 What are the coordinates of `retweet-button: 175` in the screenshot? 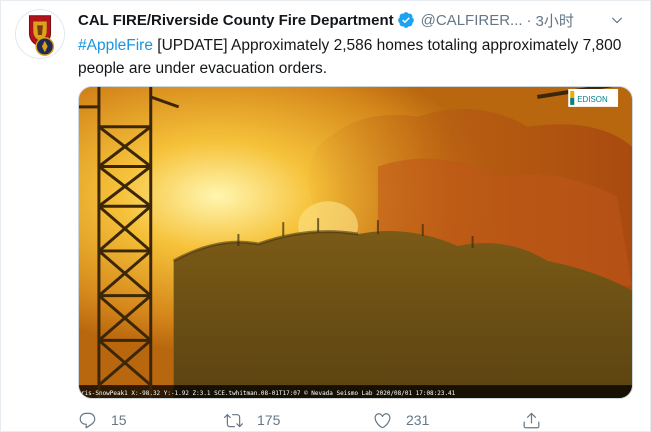 It's located at (252, 420).